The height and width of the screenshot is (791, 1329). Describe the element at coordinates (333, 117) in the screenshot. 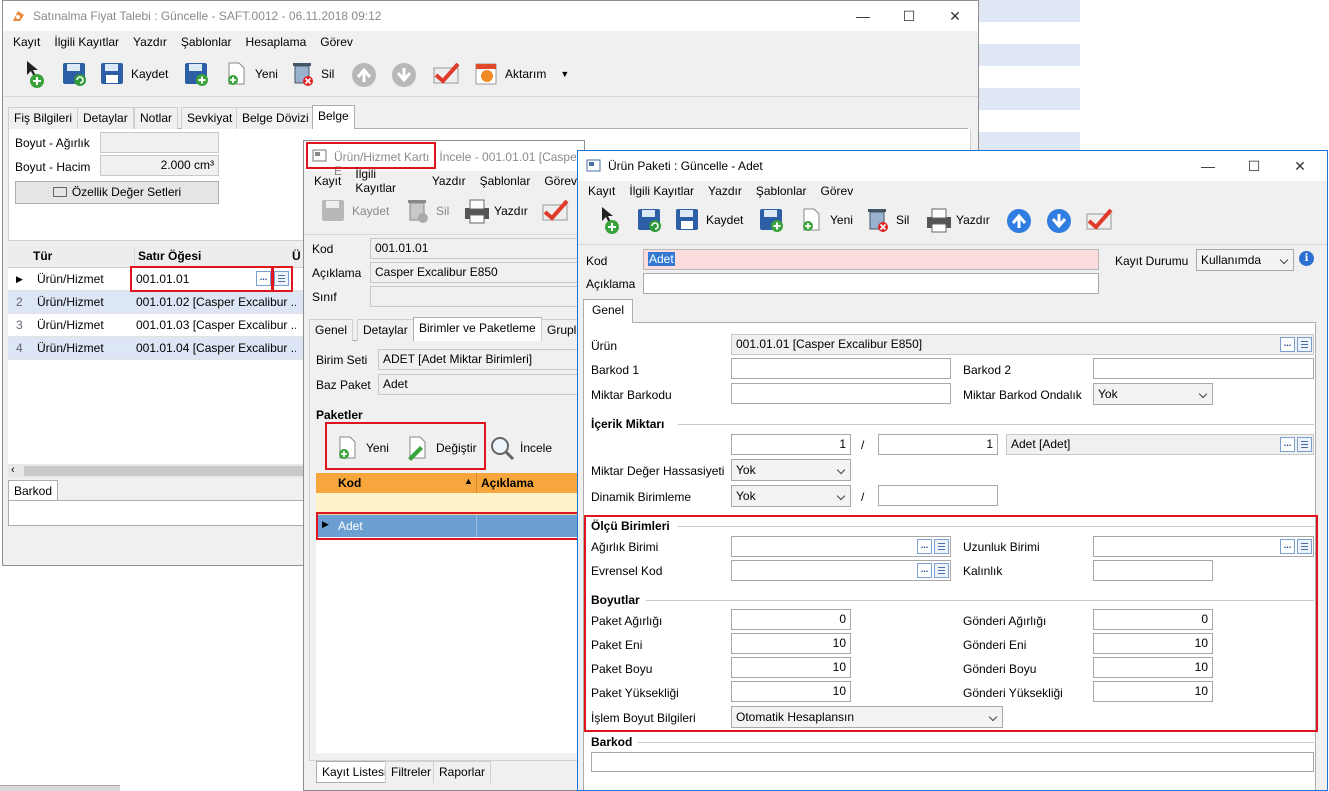

I see `tab-belge: Belge` at that location.